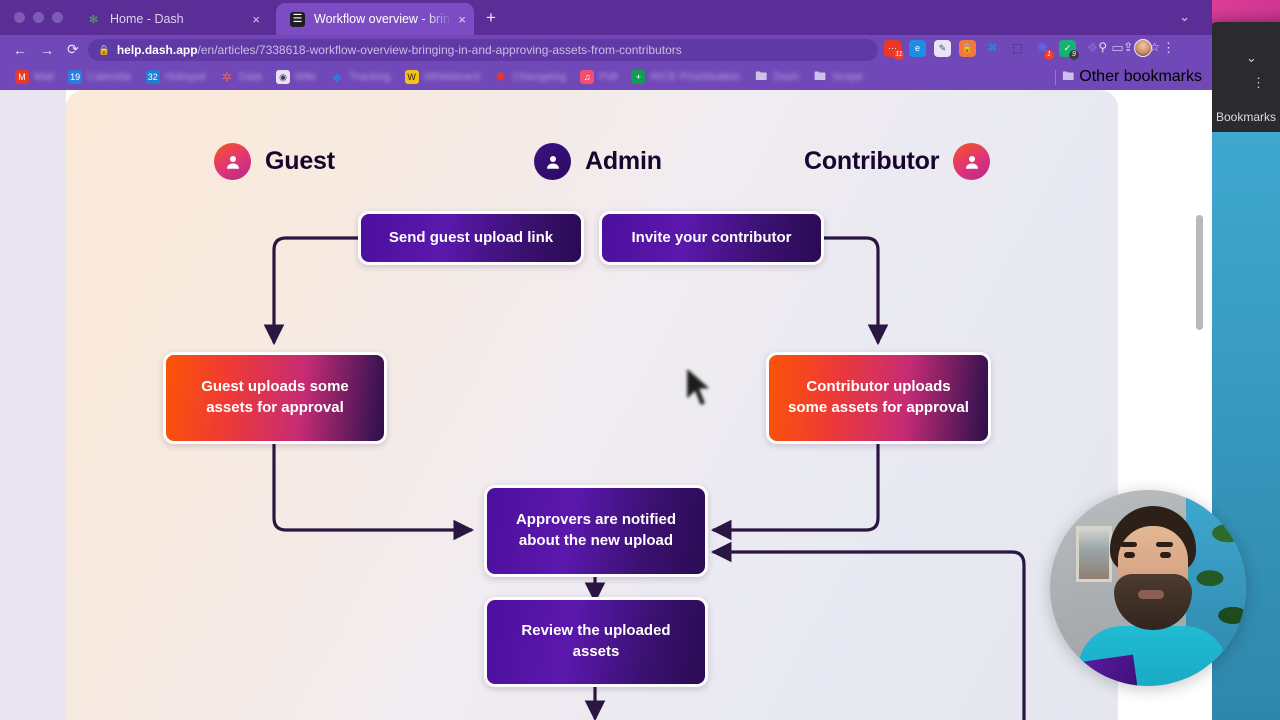  What do you see at coordinates (608, 77) in the screenshot?
I see `bookmark-label: Poll` at bounding box center [608, 77].